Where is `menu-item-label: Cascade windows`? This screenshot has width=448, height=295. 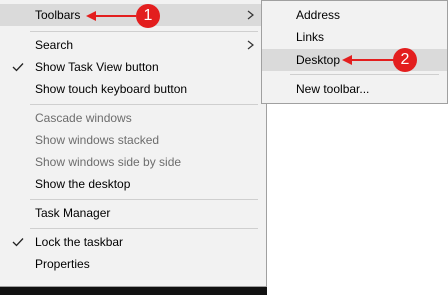
menu-item-label: Cascade windows is located at coordinates (83, 118).